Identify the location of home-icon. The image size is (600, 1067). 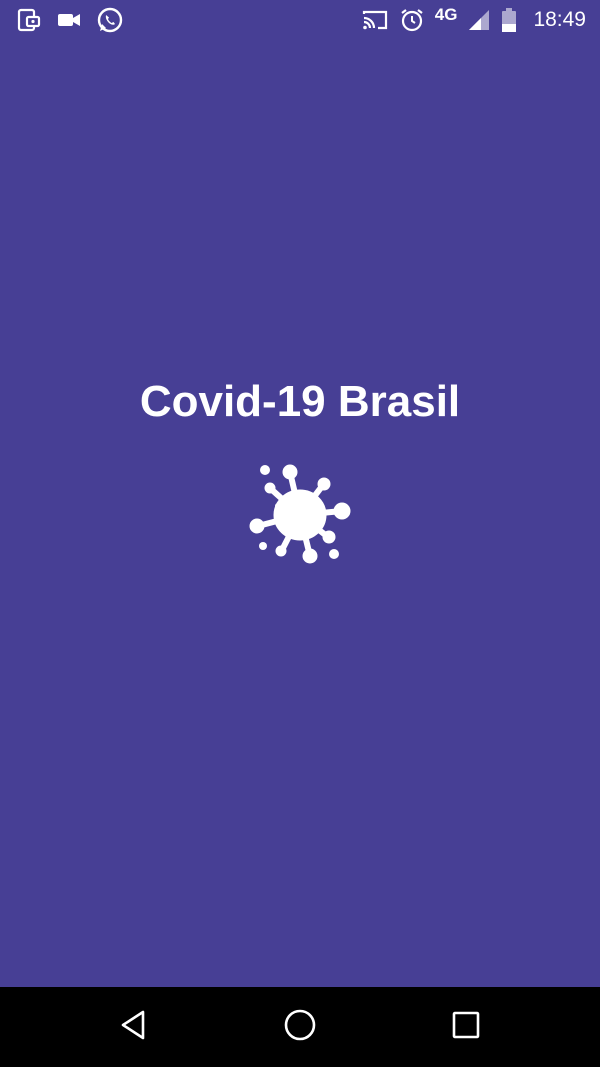
(300, 1027).